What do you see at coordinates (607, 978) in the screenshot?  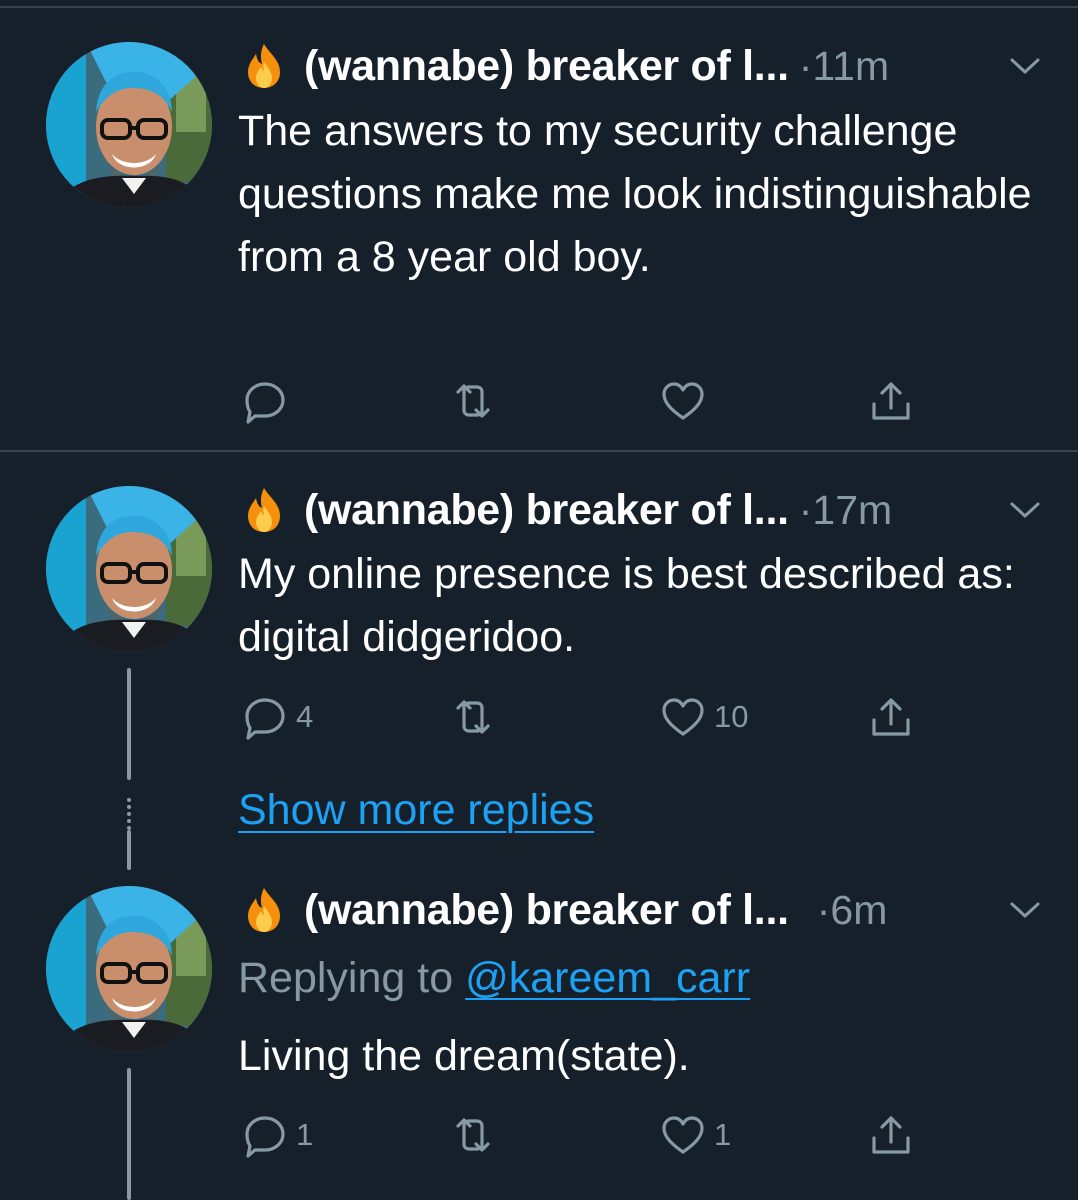 I see `mention-link: @kareem_carr` at bounding box center [607, 978].